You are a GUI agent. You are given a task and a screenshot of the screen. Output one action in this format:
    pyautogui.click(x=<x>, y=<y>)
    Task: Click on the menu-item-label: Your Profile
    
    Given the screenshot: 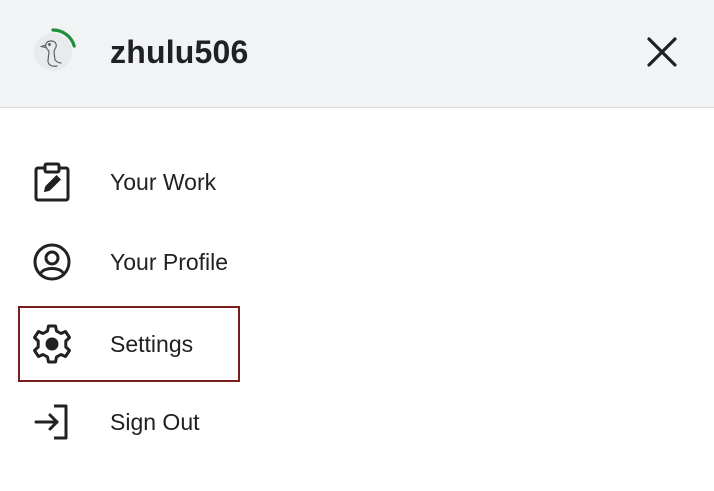 What is the action you would take?
    pyautogui.click(x=169, y=262)
    